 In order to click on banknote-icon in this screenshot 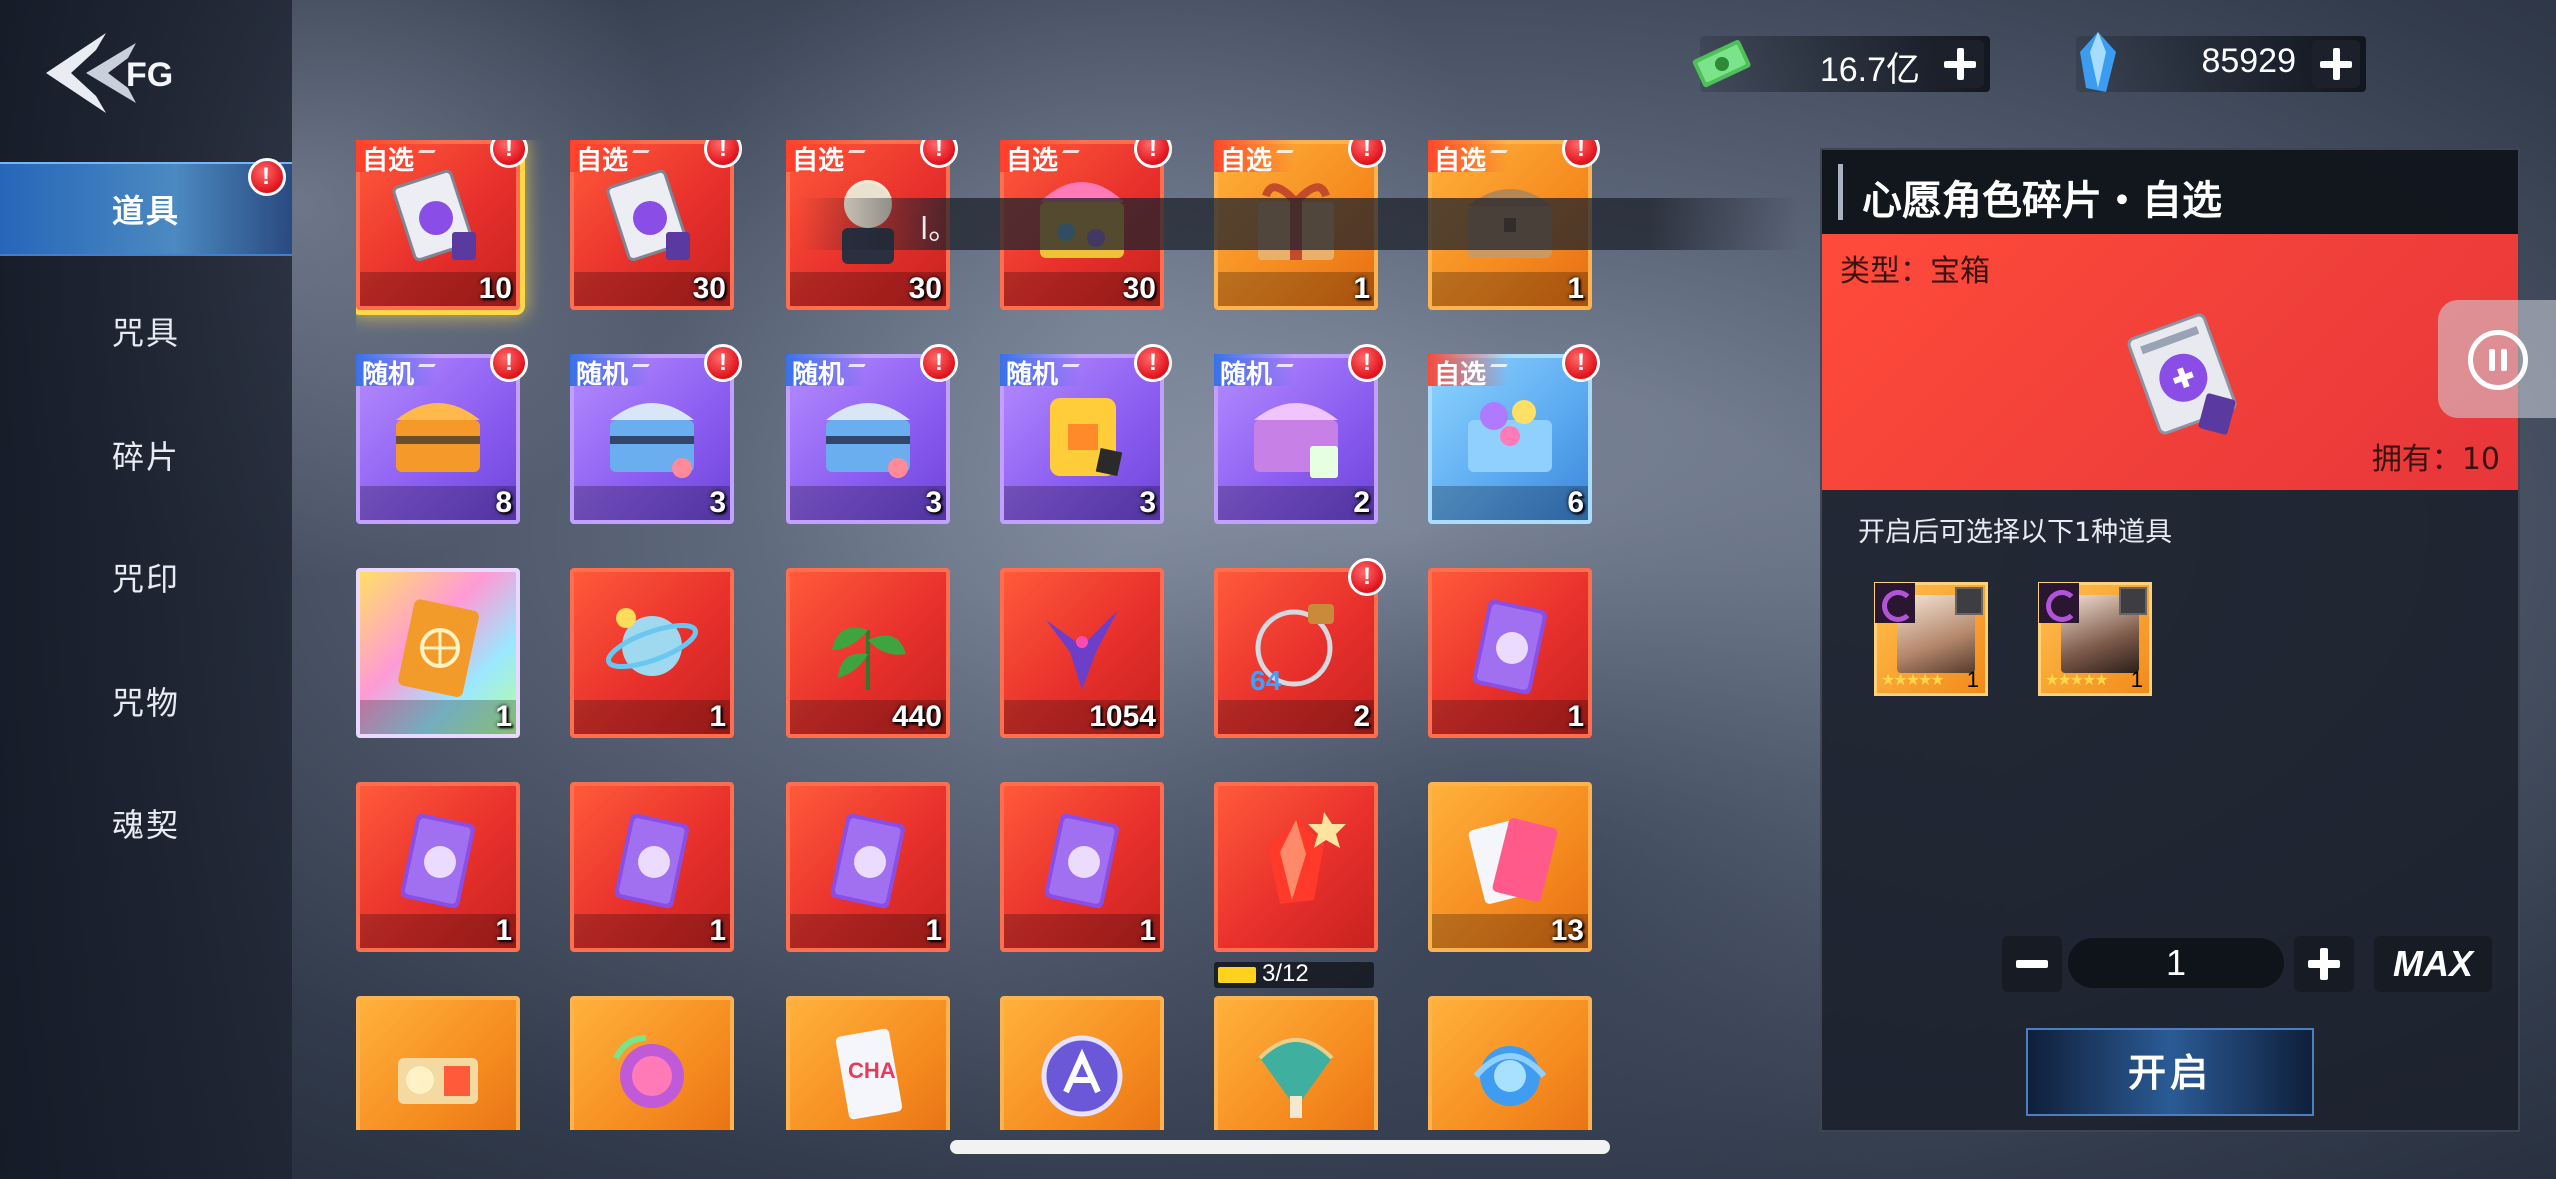, I will do `click(1721, 63)`.